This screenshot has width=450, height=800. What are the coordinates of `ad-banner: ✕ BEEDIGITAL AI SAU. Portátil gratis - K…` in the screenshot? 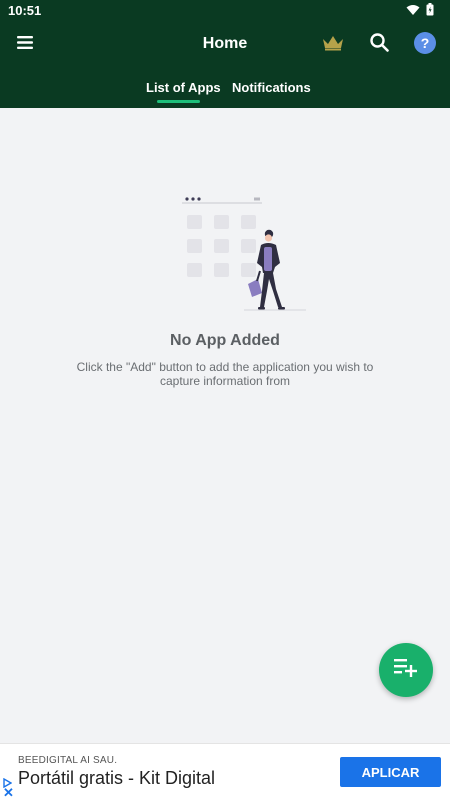 It's located at (225, 771).